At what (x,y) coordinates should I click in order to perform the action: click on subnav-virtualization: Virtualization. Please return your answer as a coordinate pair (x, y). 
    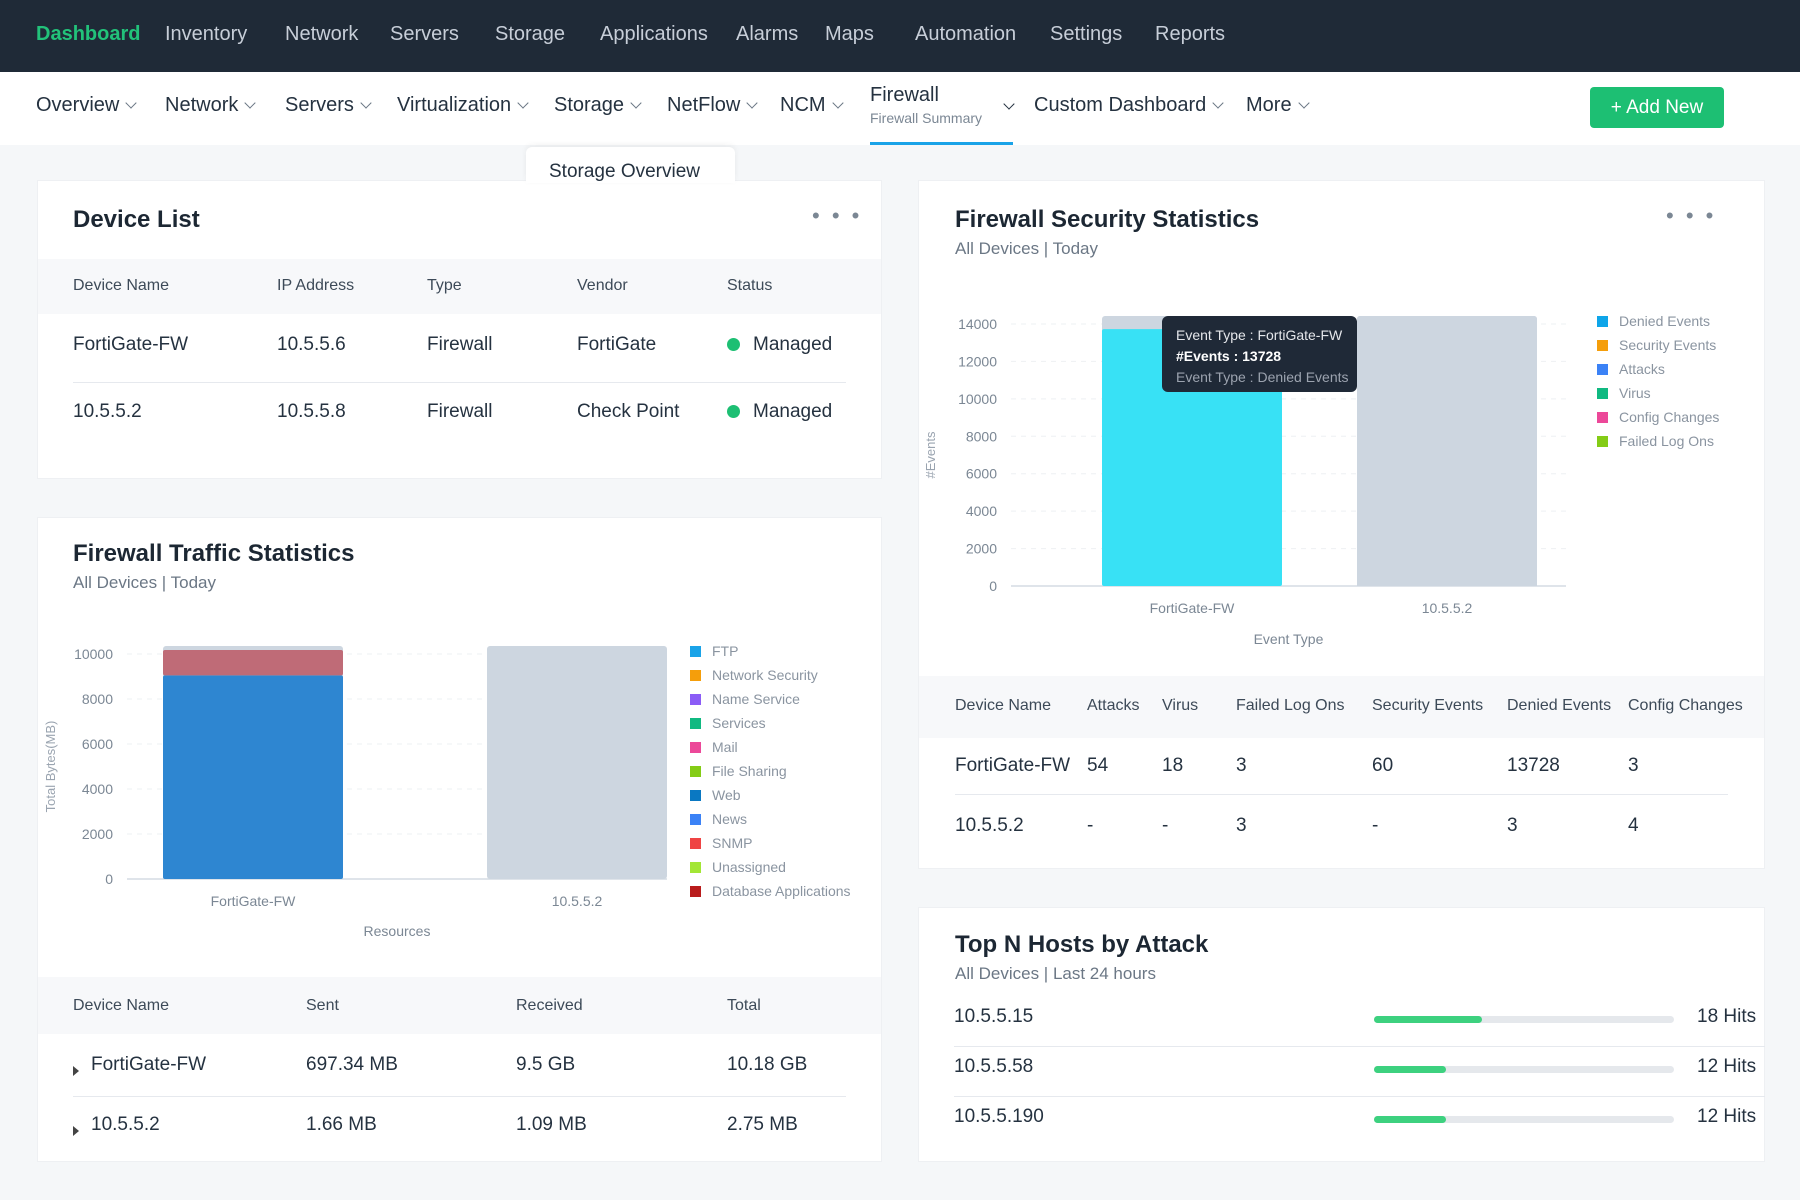
    Looking at the image, I should click on (463, 105).